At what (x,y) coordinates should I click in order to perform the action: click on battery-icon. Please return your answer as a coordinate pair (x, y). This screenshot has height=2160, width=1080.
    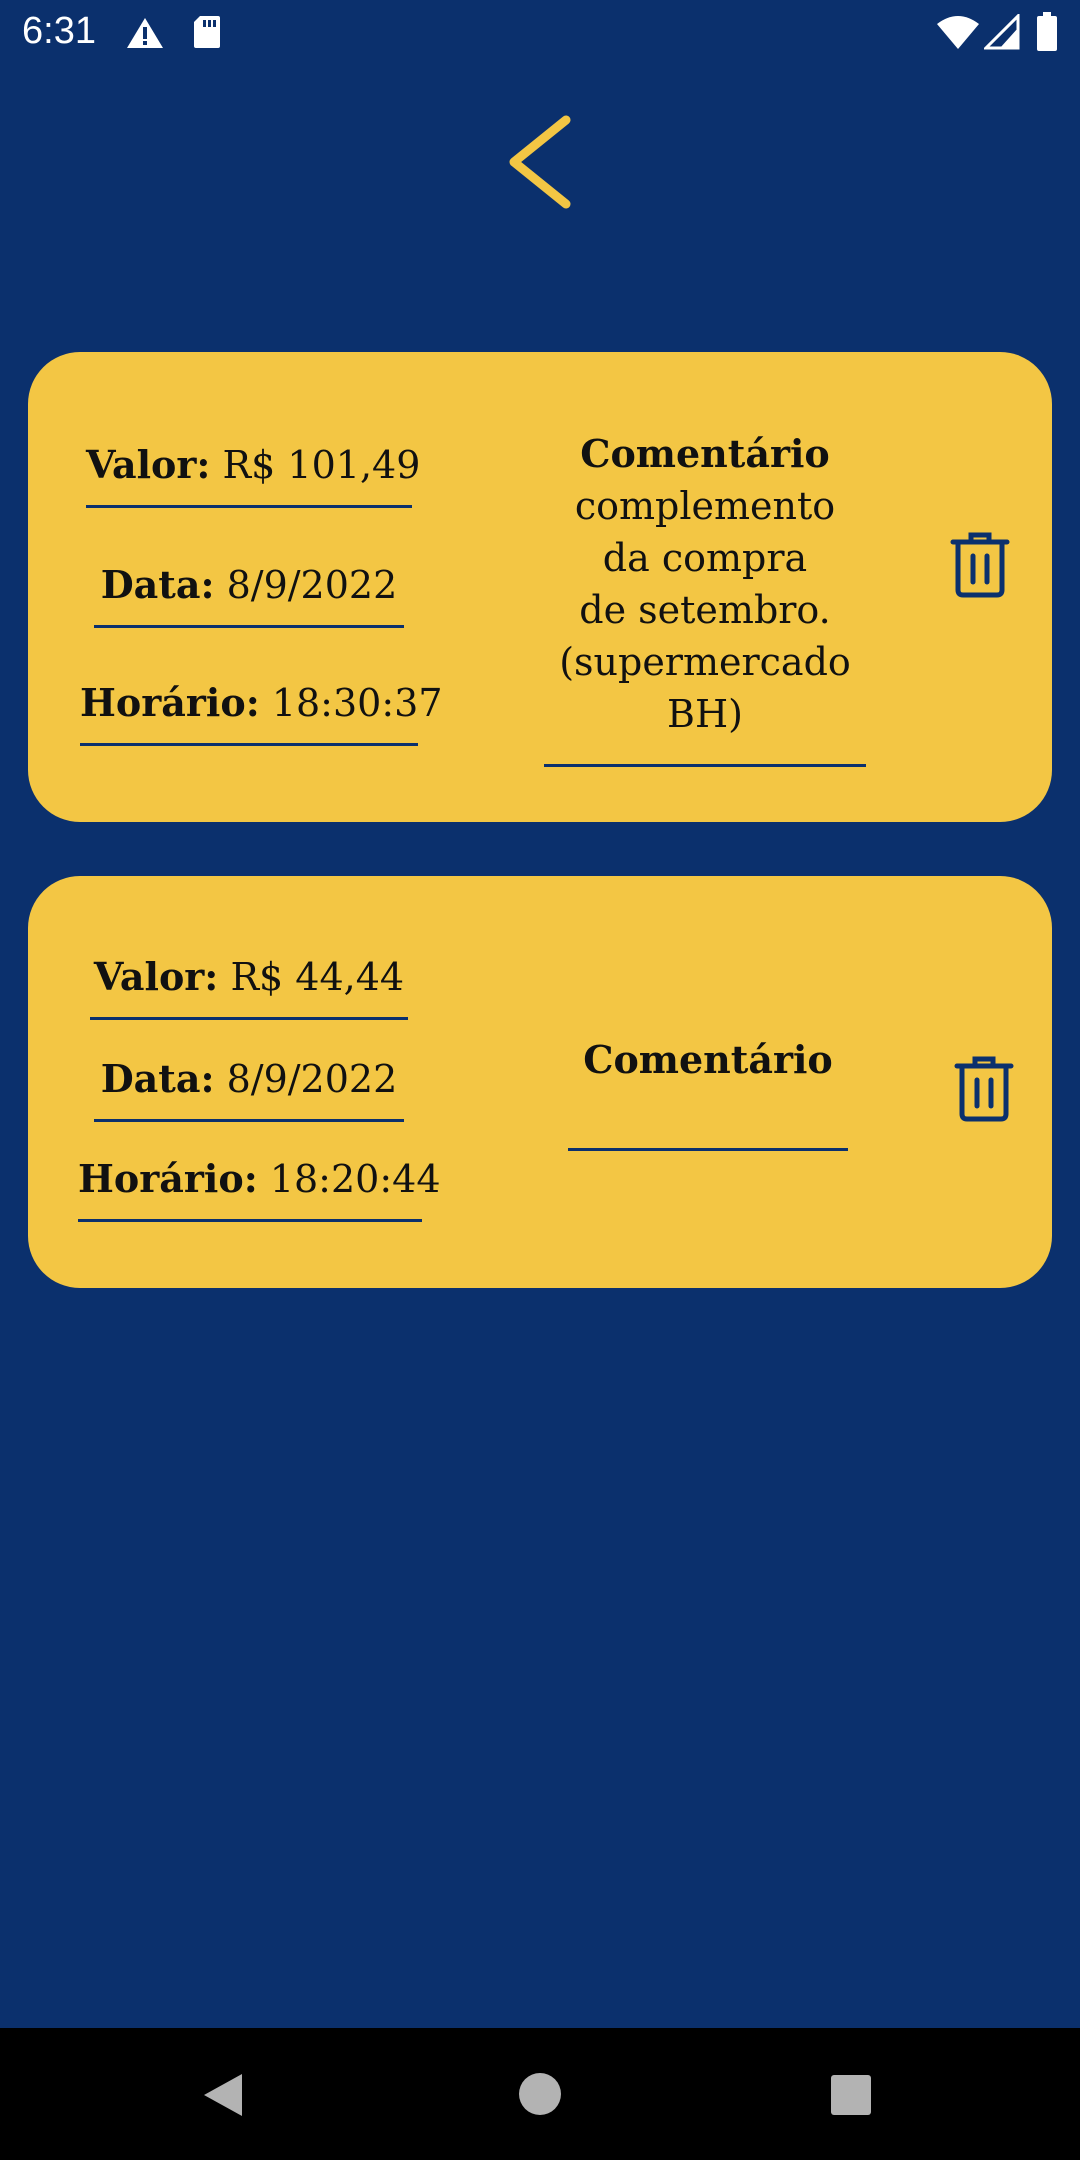
    Looking at the image, I should click on (1047, 31).